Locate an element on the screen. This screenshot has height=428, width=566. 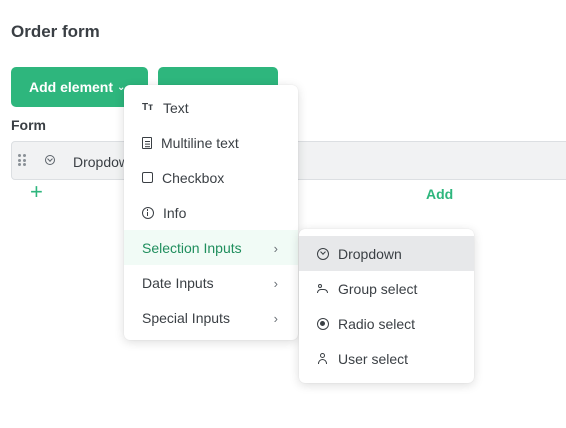
group-icon is located at coordinates (323, 289).